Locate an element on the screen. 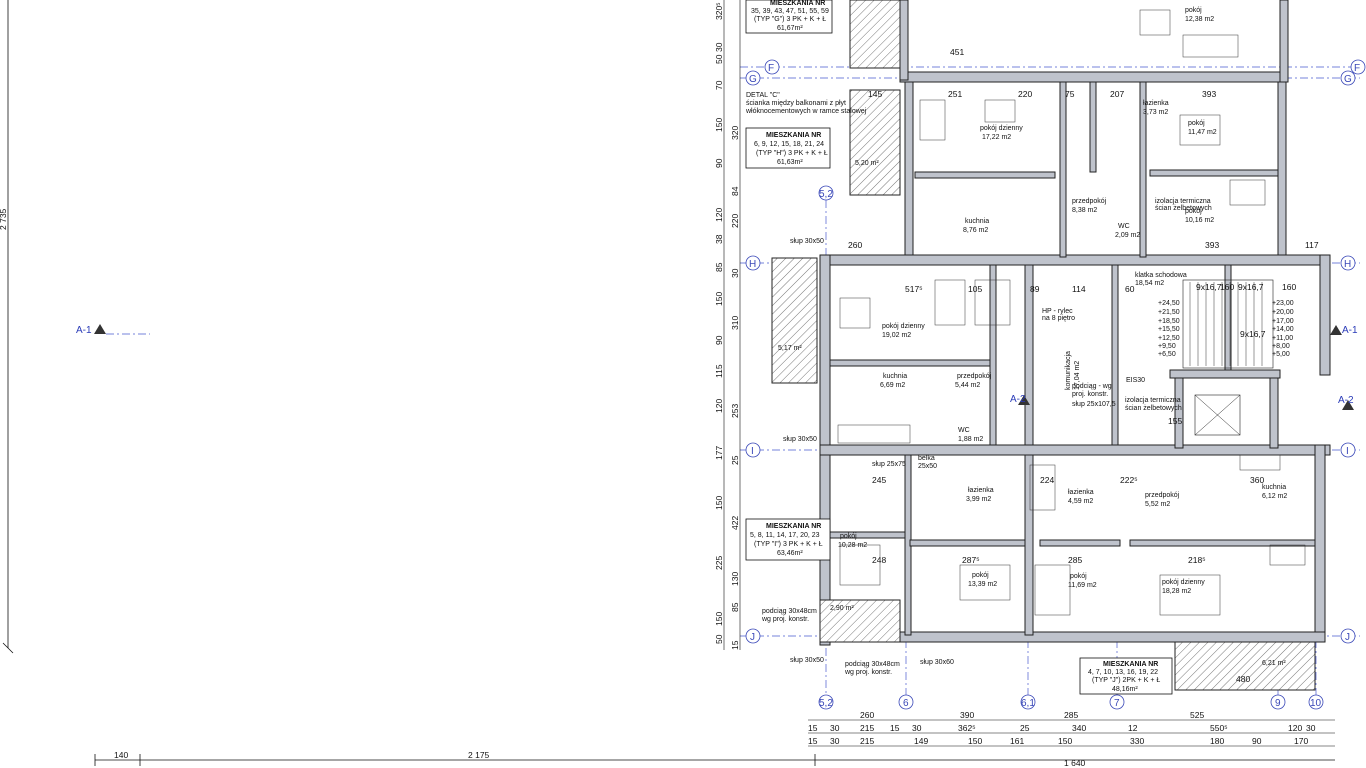  svg-text: 6,1 is located at coordinates (1028, 703).